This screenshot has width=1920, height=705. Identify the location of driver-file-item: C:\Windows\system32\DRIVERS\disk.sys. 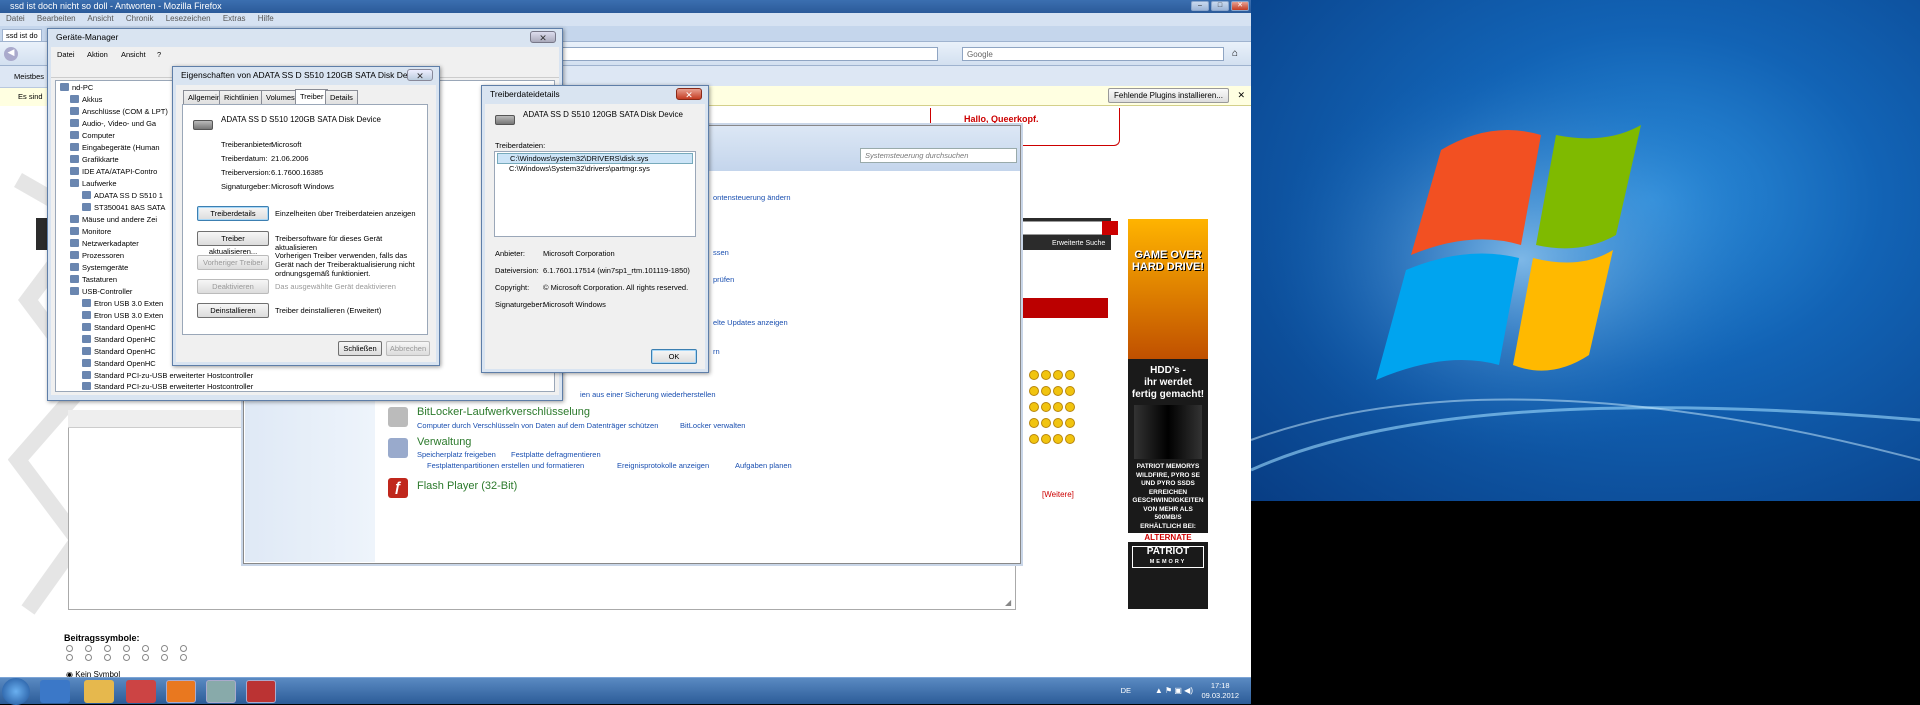
(595, 158).